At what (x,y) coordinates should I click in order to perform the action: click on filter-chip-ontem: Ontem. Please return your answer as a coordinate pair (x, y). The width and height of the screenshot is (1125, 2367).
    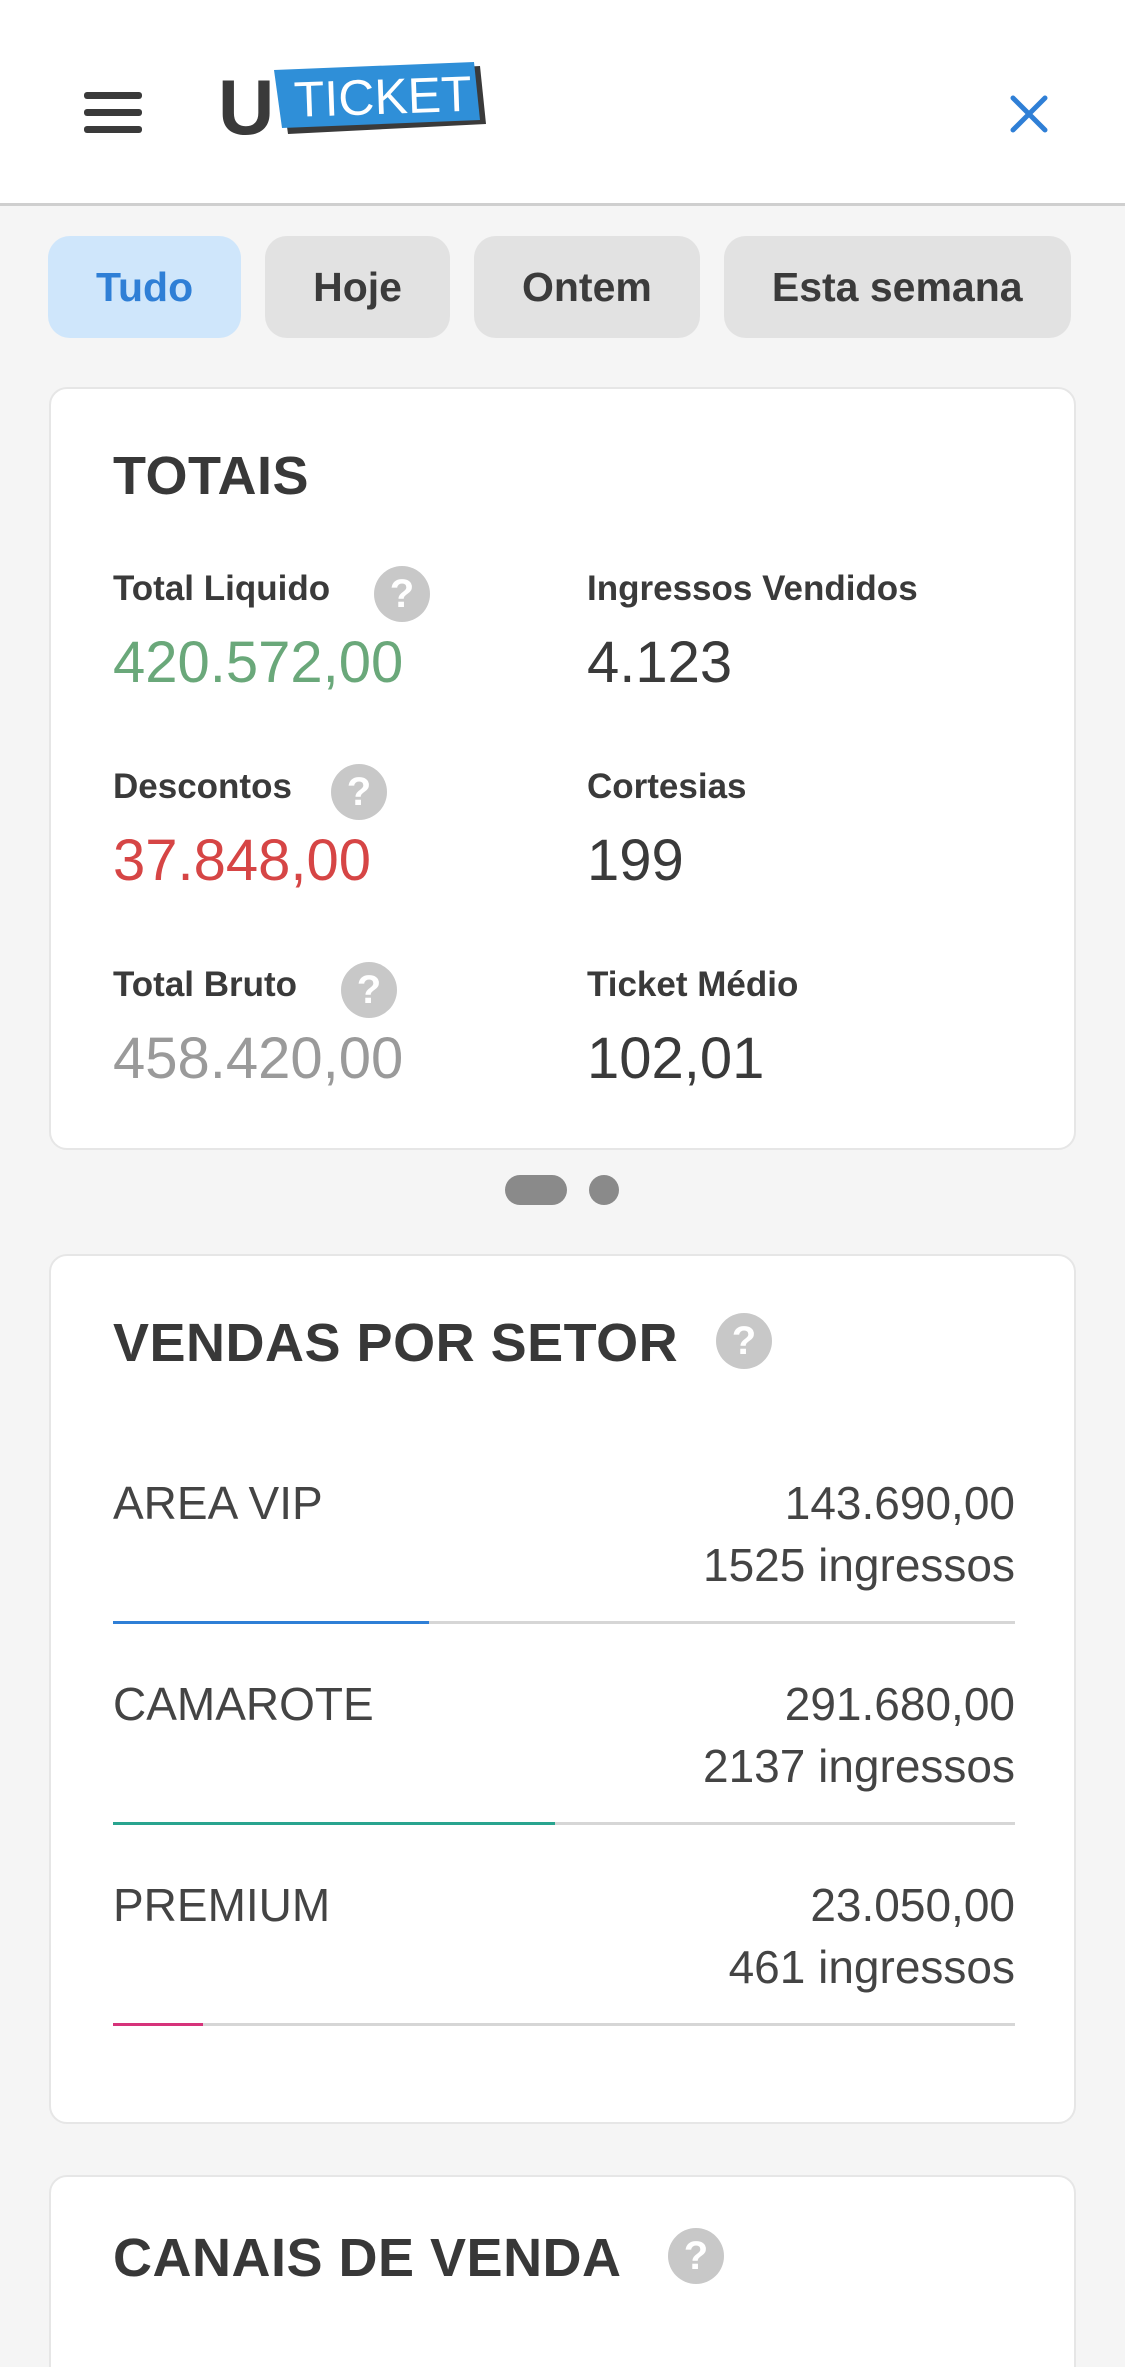
    Looking at the image, I should click on (587, 287).